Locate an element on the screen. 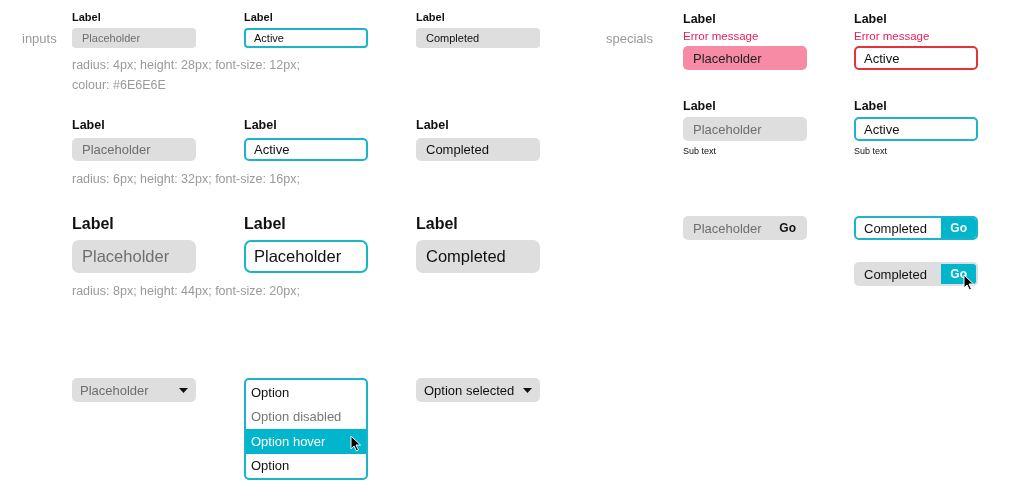 This screenshot has width=1024, height=499. dropdown: Option selected is located at coordinates (478, 390).